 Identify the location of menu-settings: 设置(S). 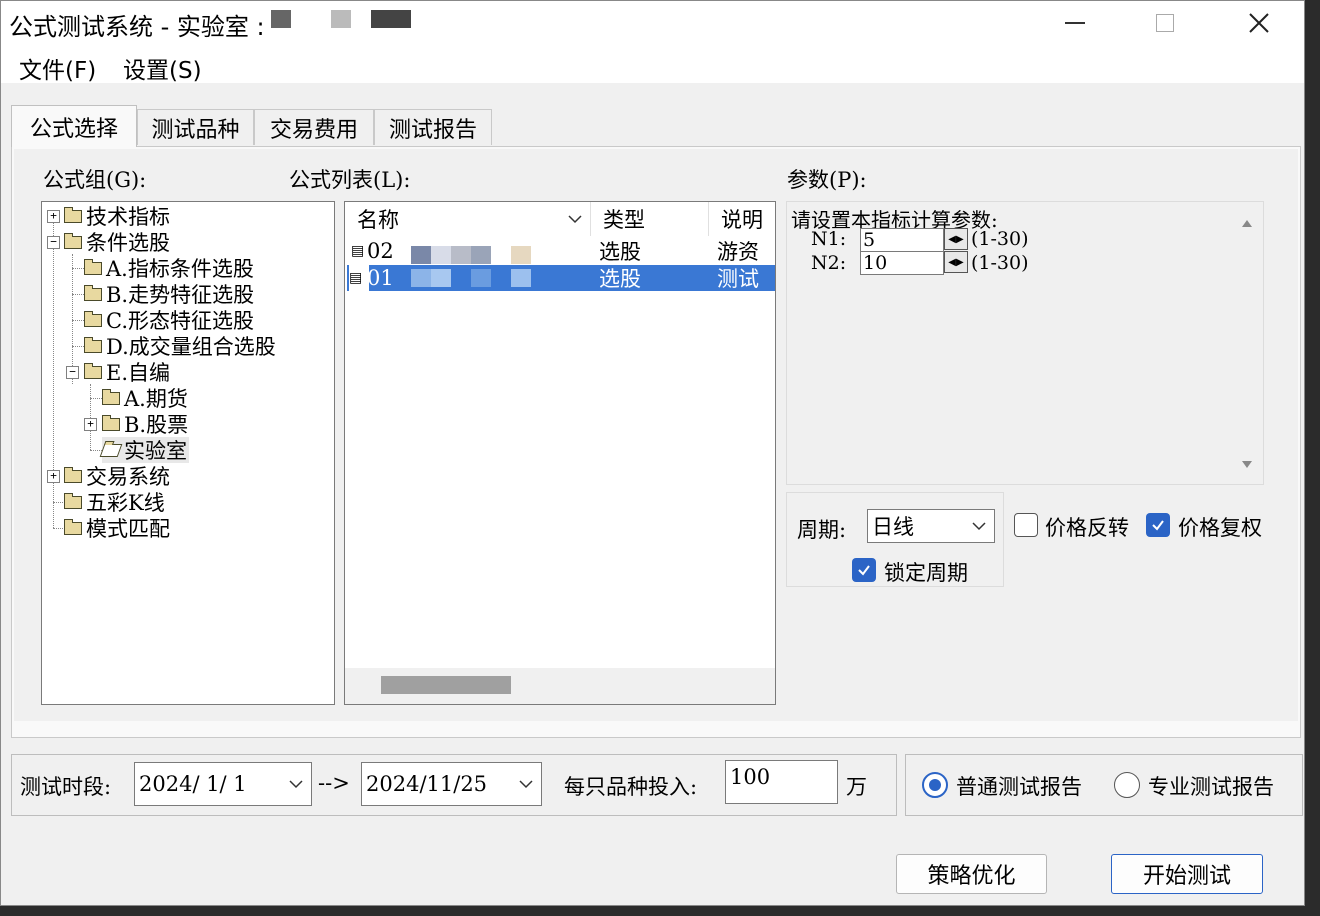
(162, 68).